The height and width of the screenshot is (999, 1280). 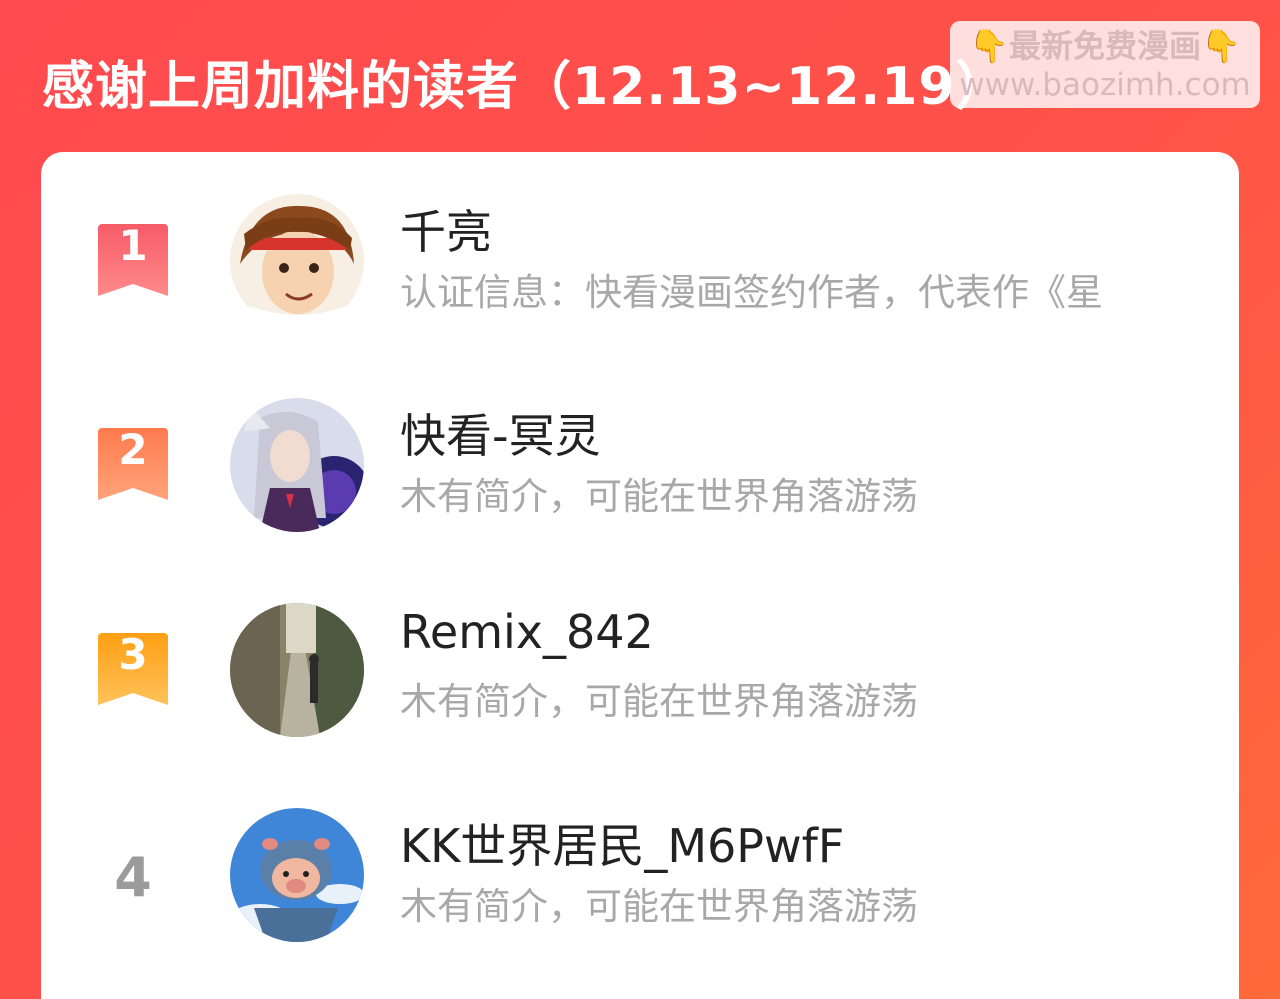 What do you see at coordinates (132, 656) in the screenshot?
I see `rank-number: 3` at bounding box center [132, 656].